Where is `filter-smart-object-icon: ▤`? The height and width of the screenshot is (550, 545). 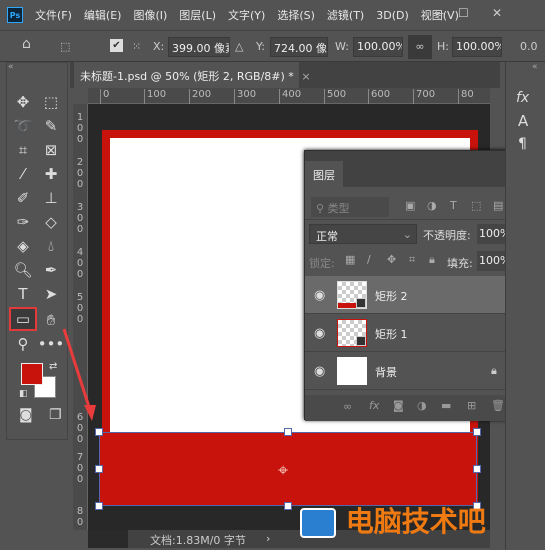
filter-smart-object-icon: ▤ is located at coordinates (498, 205).